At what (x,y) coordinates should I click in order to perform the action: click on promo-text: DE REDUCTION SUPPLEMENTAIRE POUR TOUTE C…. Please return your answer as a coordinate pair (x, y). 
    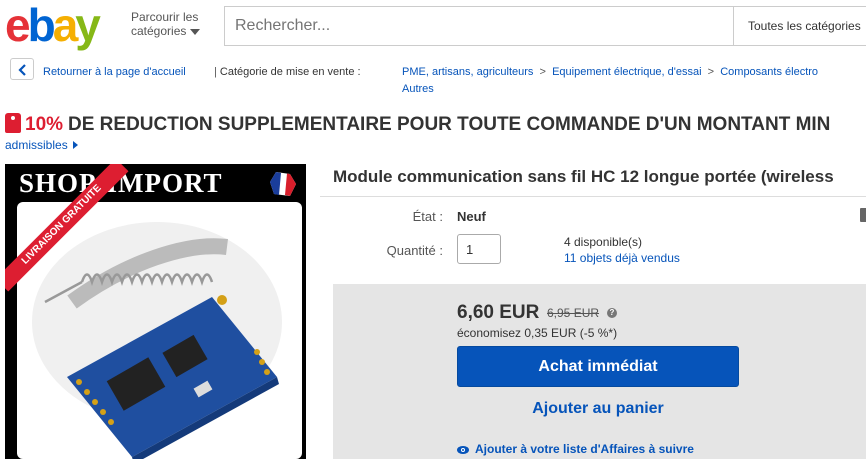
    Looking at the image, I should click on (449, 124).